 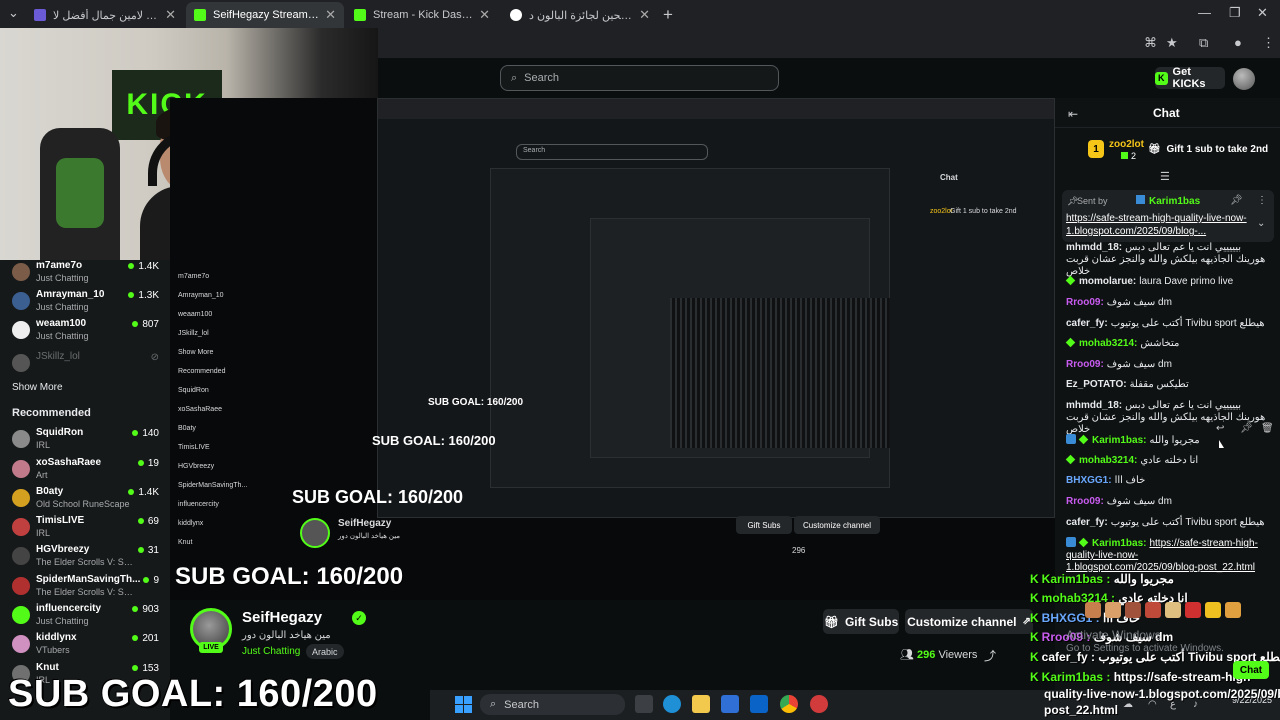 What do you see at coordinates (1204, 12) in the screenshot?
I see `minimize-icon: —` at bounding box center [1204, 12].